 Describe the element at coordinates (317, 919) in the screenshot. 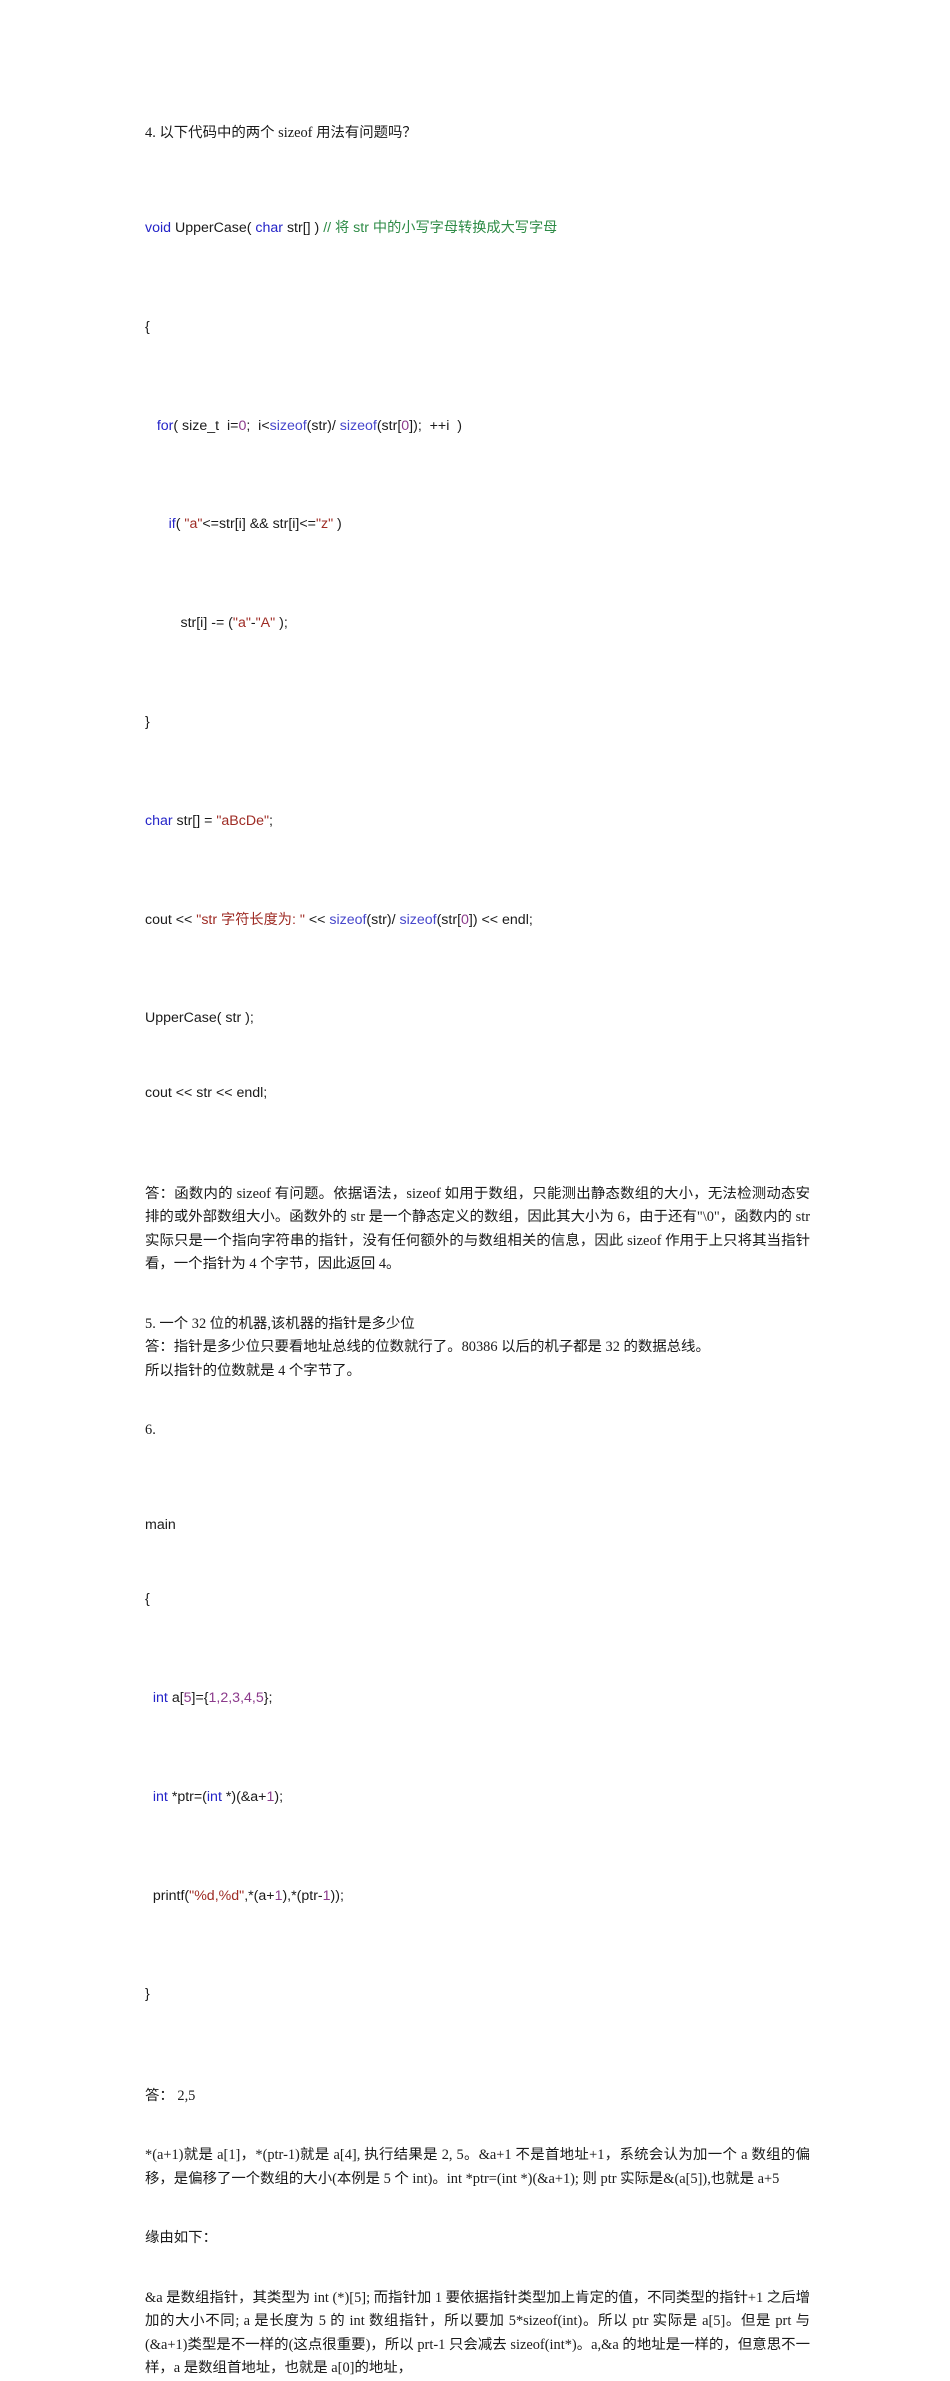

I see `stream-op: <<` at that location.